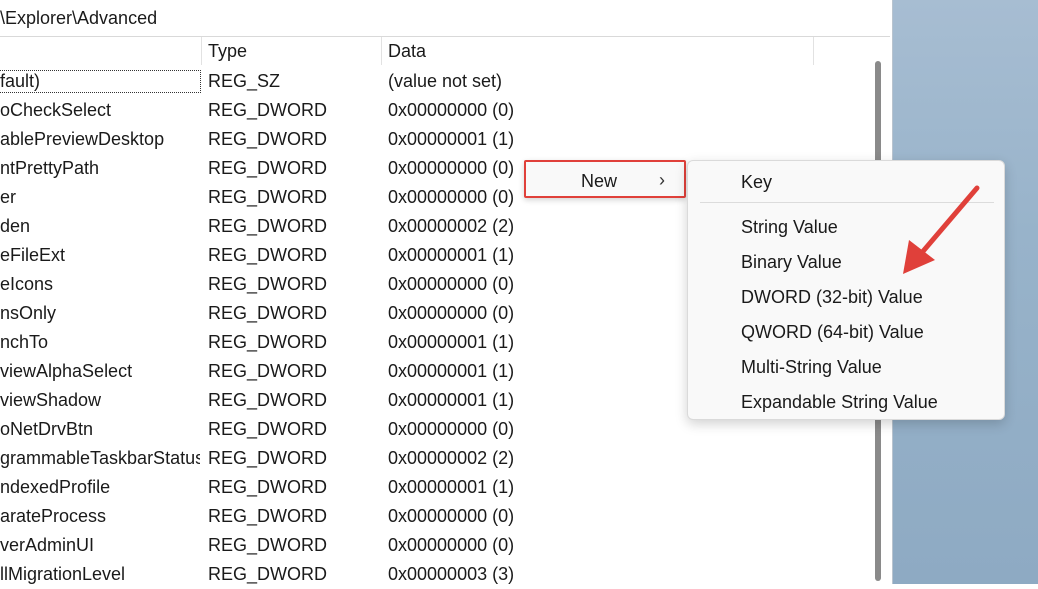 This screenshot has height=589, width=1038. Describe the element at coordinates (227, 51) in the screenshot. I see `column-header-type: Type` at that location.